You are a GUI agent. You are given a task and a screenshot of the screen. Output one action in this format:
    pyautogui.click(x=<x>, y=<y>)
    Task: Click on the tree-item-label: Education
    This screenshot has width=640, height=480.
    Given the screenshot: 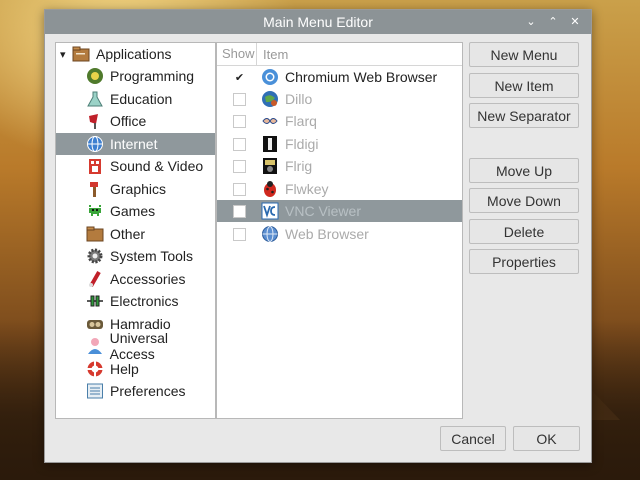 What is the action you would take?
    pyautogui.click(x=141, y=99)
    